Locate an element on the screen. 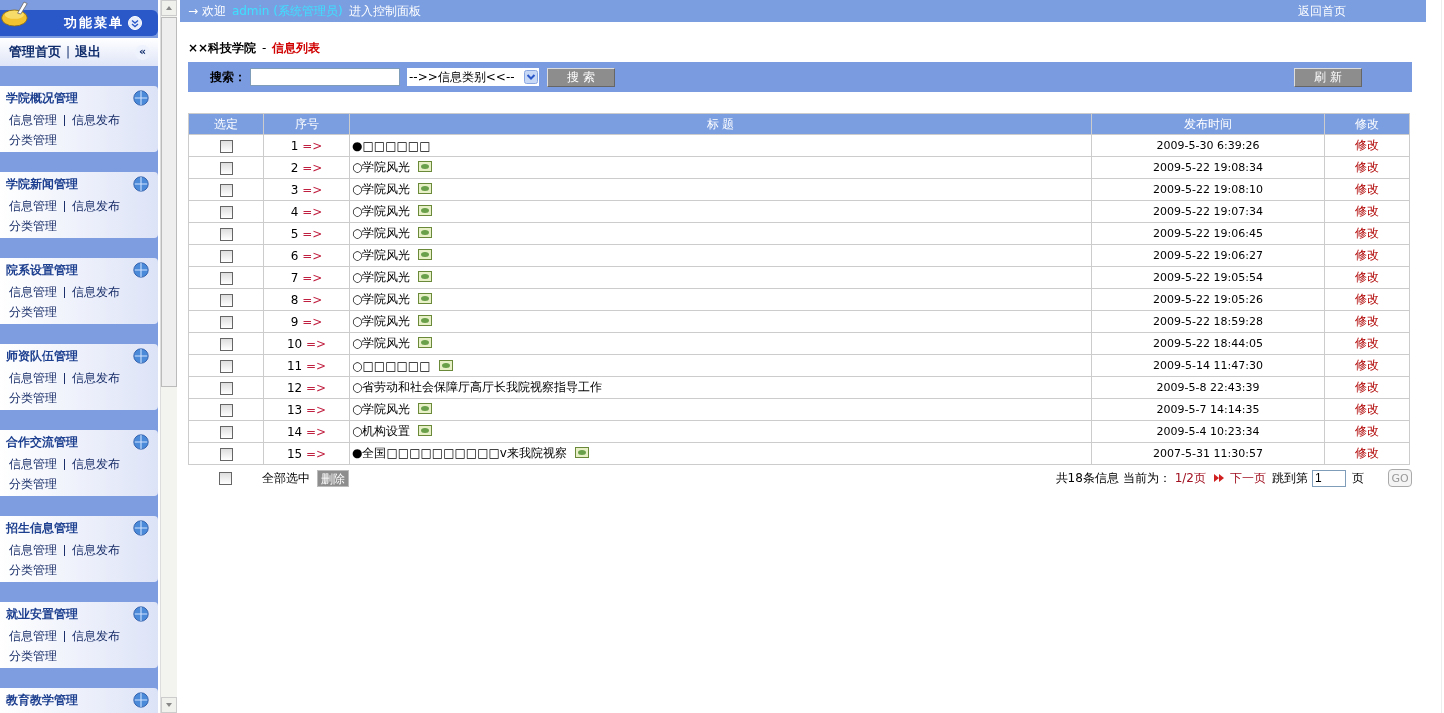 Image resolution: width=1444 pixels, height=713 pixels. title-link: ○机构设置 is located at coordinates (381, 431).